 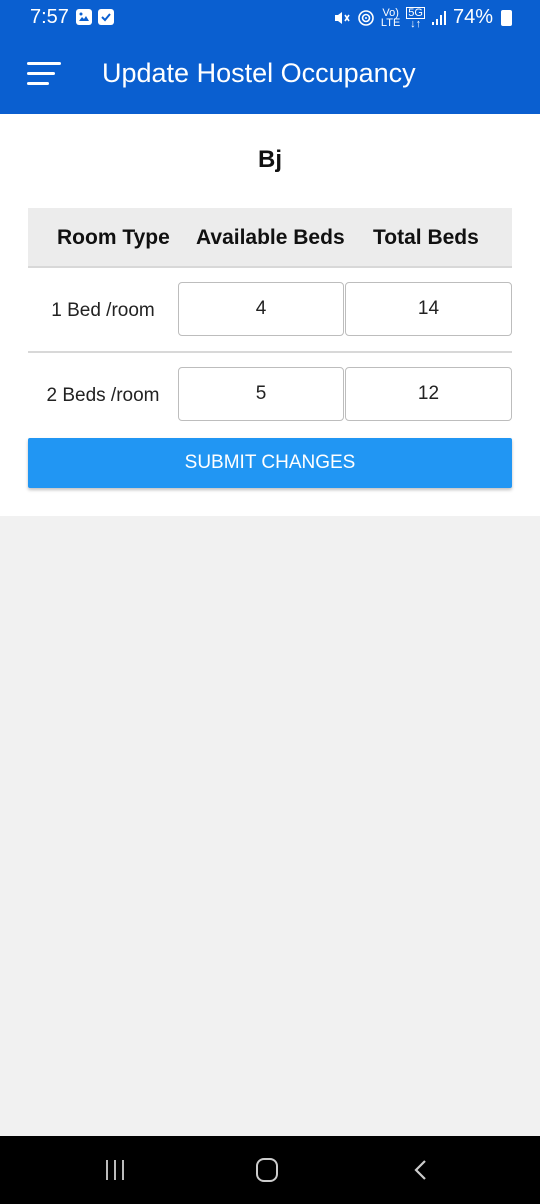 I want to click on page-title: Update Hostel Occupancy, so click(x=259, y=73).